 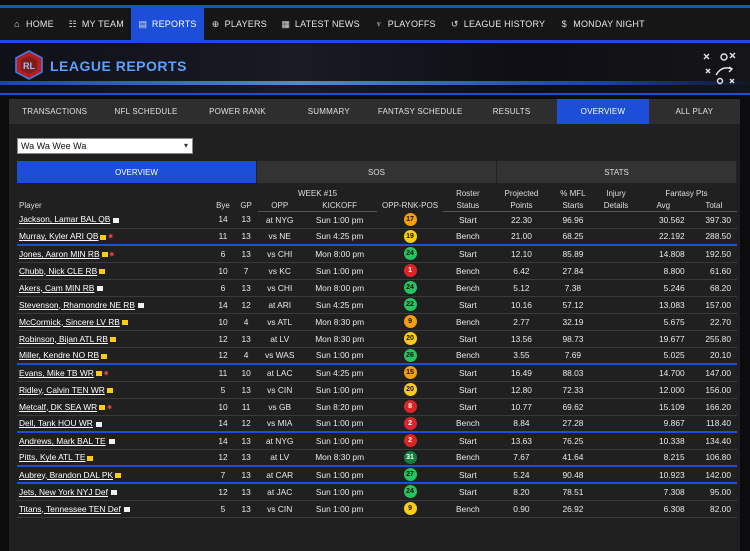 I want to click on total-cell: 397.30, so click(x=713, y=220).